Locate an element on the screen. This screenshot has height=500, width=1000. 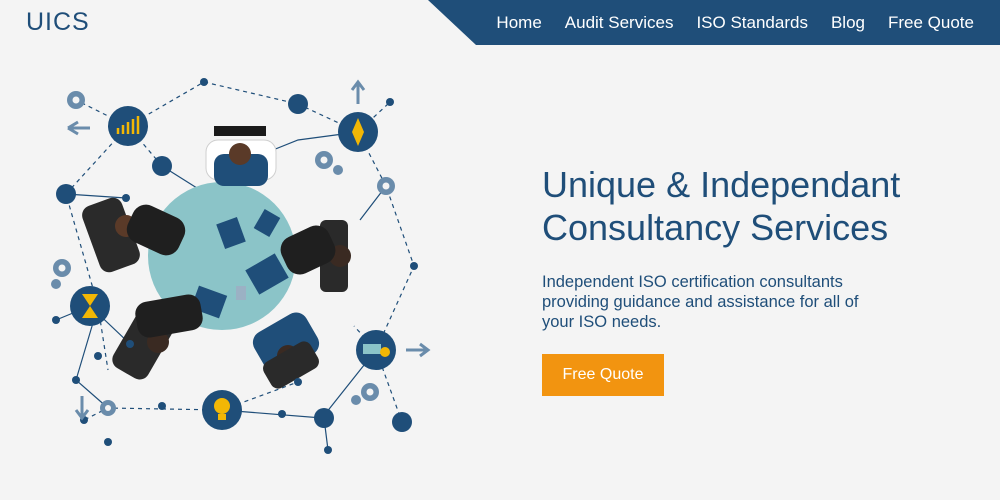
nav-home: Home is located at coordinates (519, 23).